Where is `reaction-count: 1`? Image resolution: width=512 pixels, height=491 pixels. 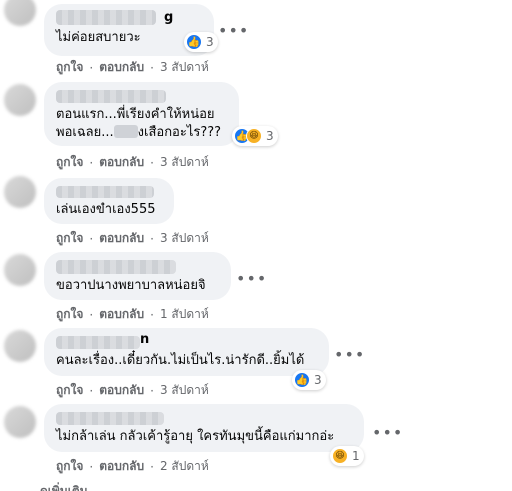
reaction-count: 1 is located at coordinates (356, 456).